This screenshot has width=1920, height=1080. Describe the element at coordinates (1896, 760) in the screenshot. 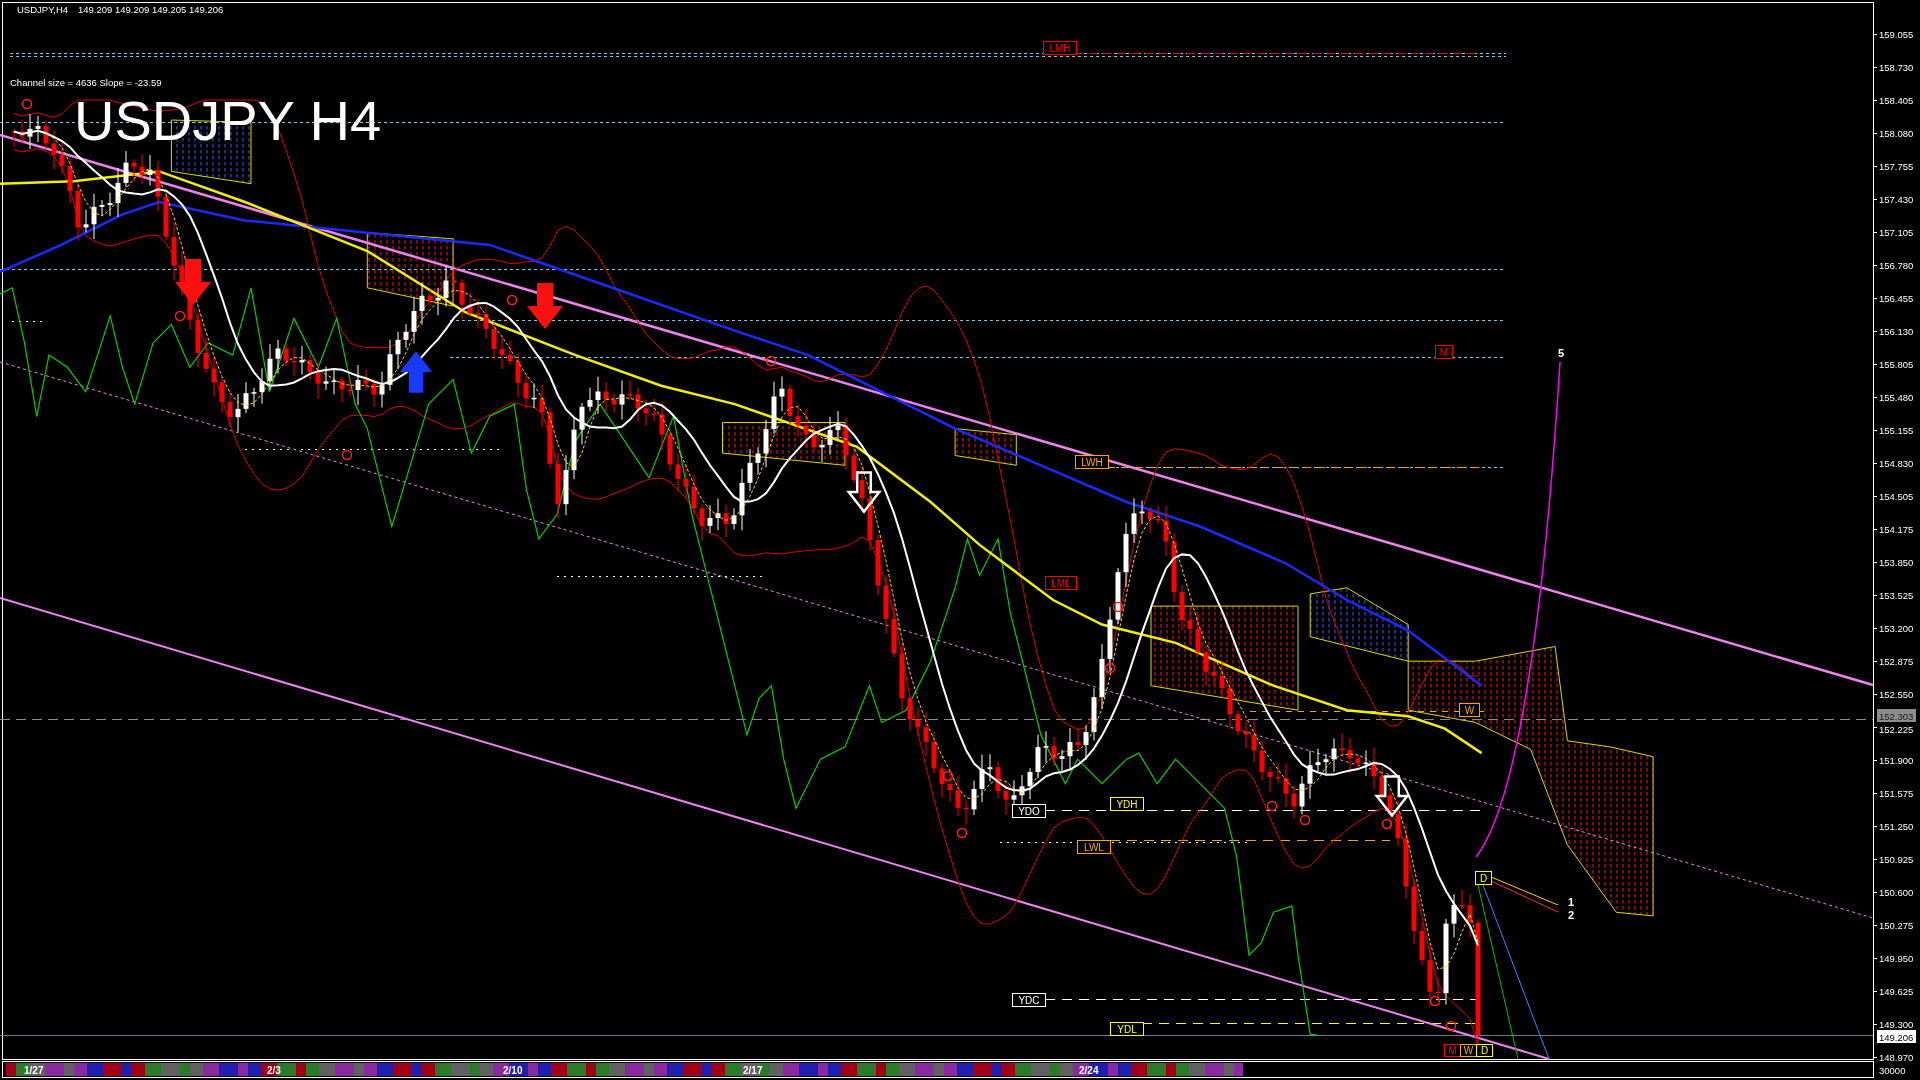

I see `price-axis-label: 151.900` at that location.